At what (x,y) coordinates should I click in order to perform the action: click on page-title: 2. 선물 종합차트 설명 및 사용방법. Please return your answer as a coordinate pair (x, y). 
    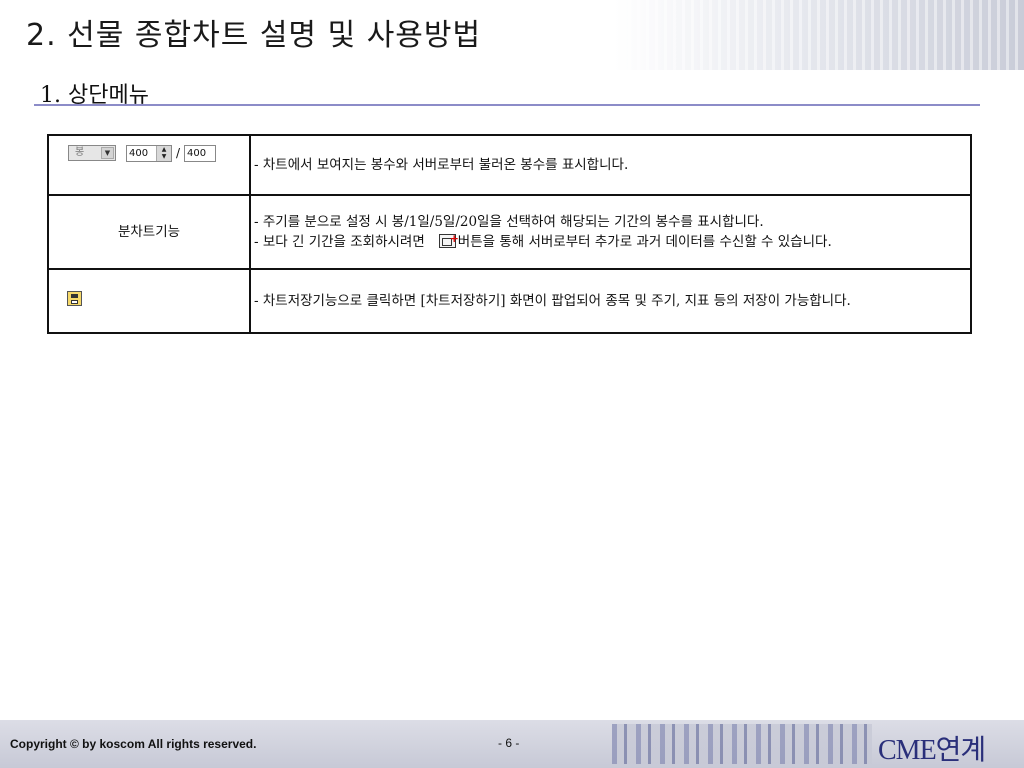
    Looking at the image, I should click on (254, 35).